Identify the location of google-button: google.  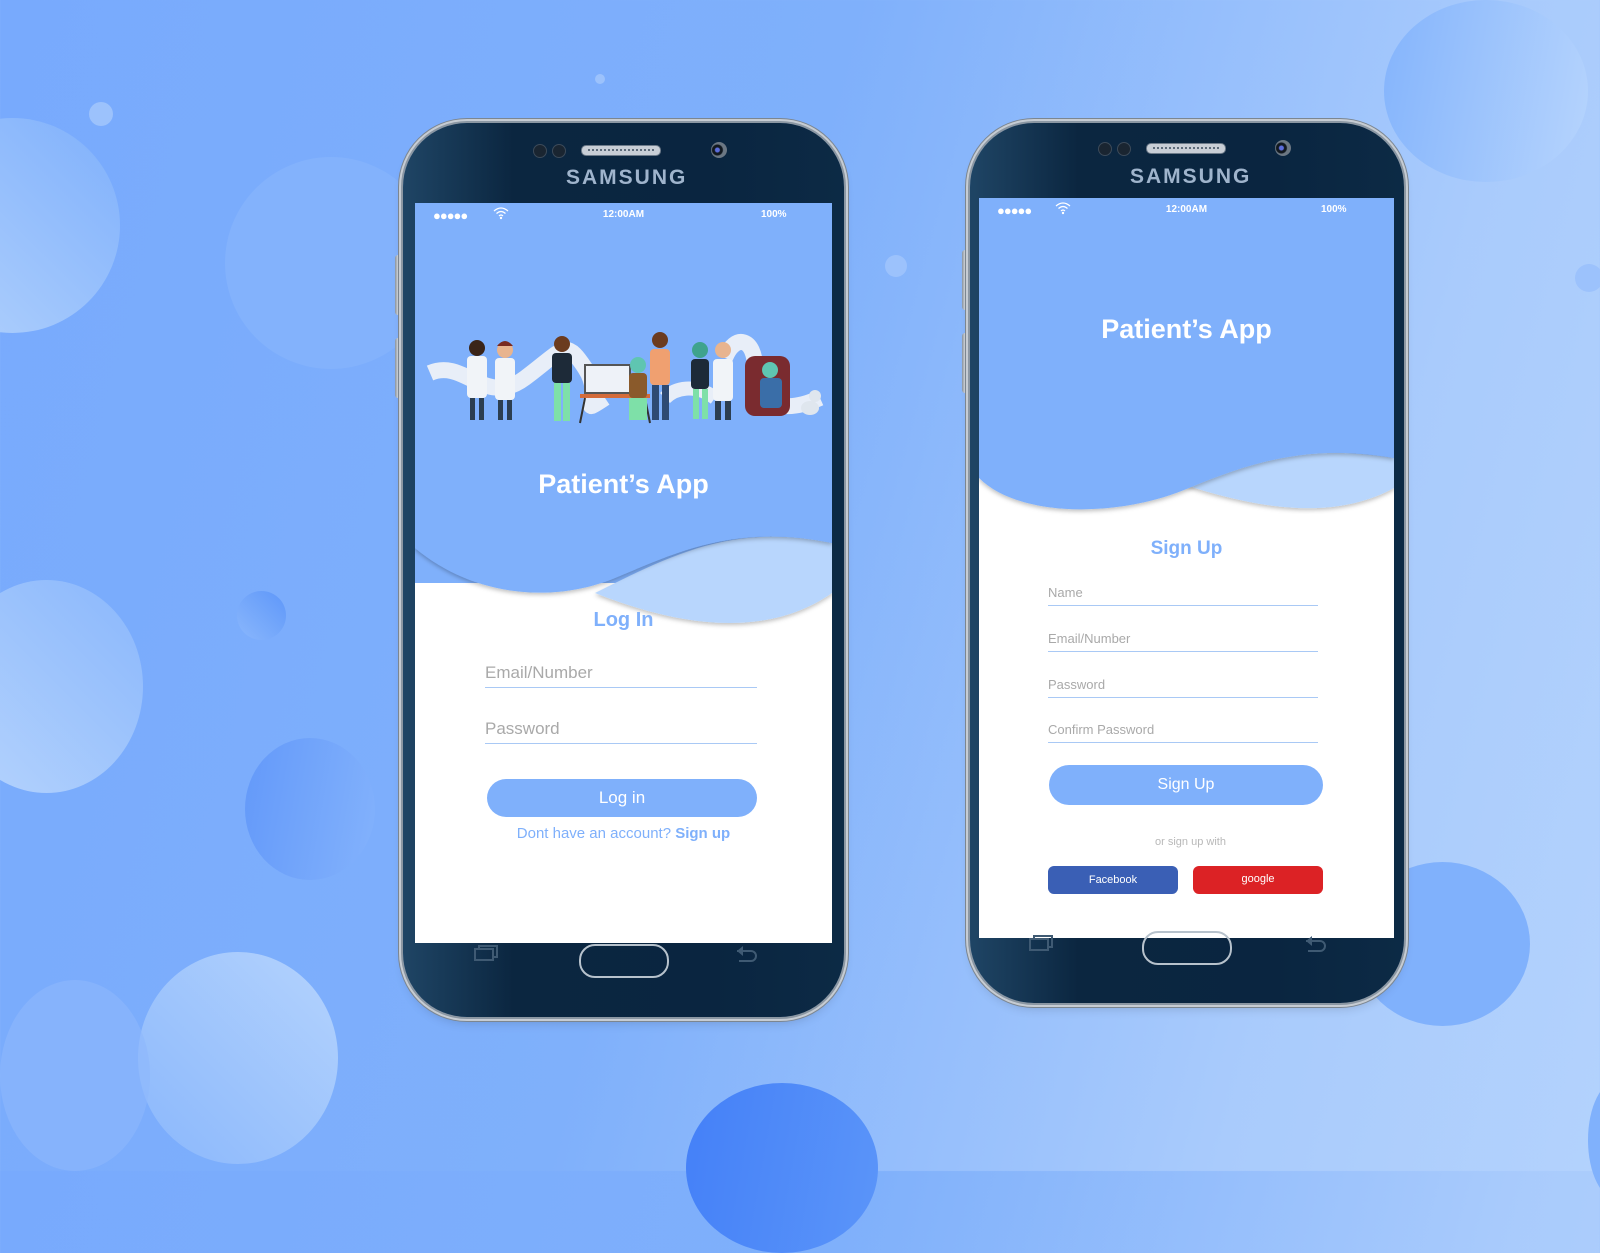
(1258, 880).